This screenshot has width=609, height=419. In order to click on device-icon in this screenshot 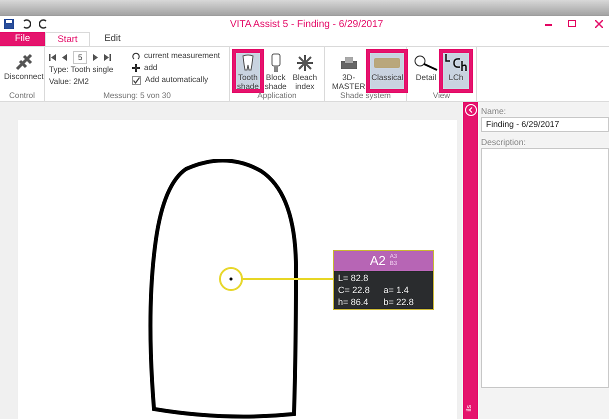, I will do `click(349, 63)`.